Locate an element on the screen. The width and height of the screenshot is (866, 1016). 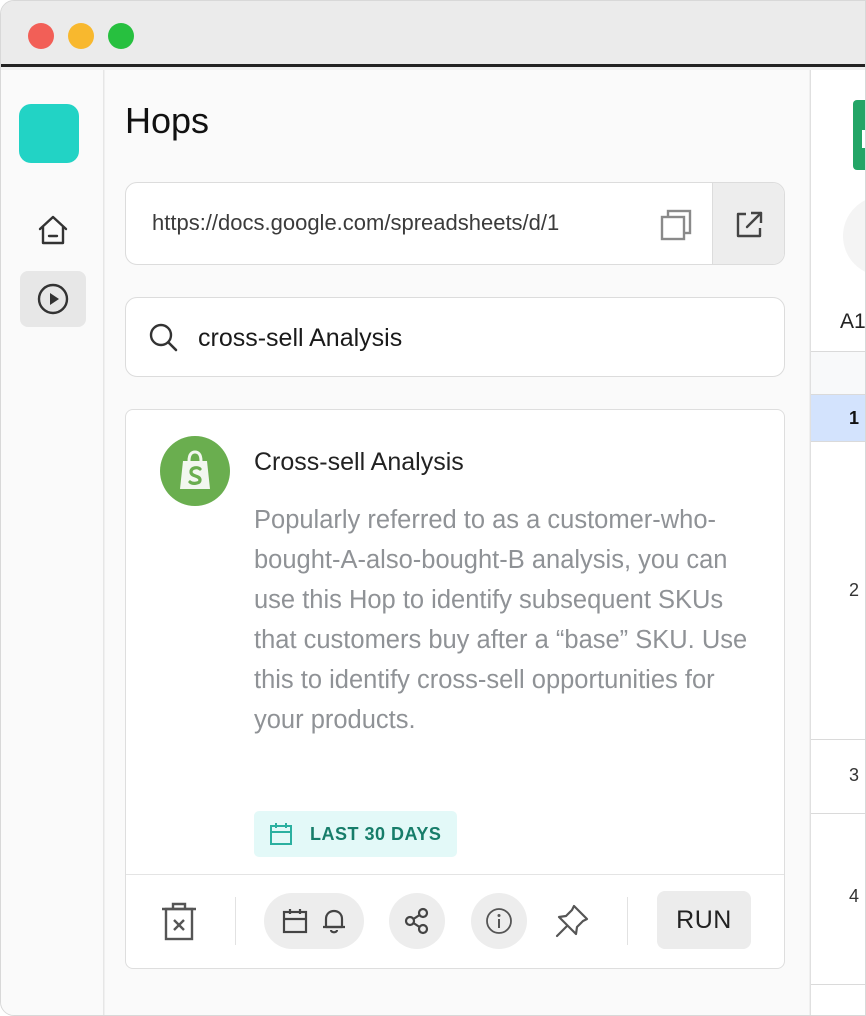
column-header-row is located at coordinates (838, 373).